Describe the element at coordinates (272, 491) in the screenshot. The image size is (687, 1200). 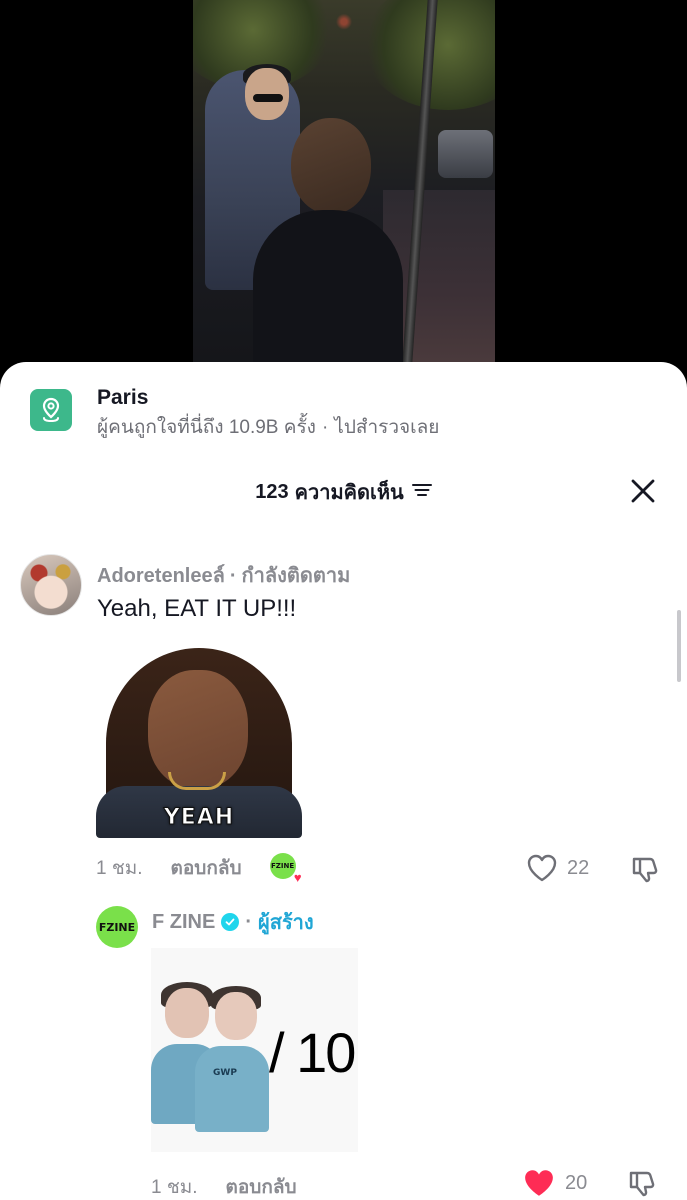
I see `comments-count: 123` at that location.